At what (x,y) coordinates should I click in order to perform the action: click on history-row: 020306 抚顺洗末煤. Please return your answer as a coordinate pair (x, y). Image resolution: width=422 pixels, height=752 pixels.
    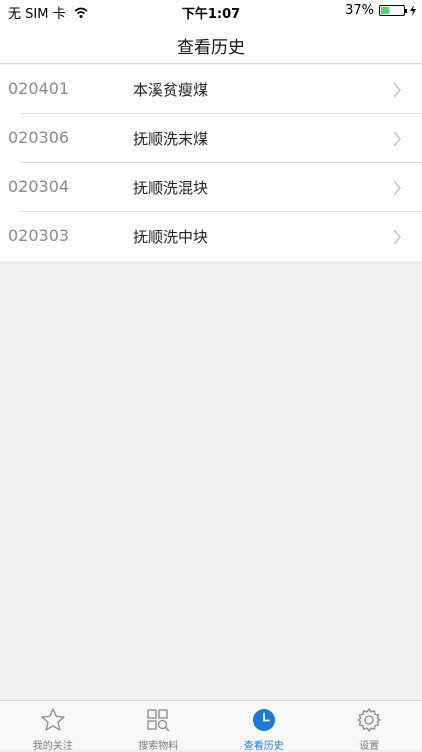
    Looking at the image, I should click on (211, 138).